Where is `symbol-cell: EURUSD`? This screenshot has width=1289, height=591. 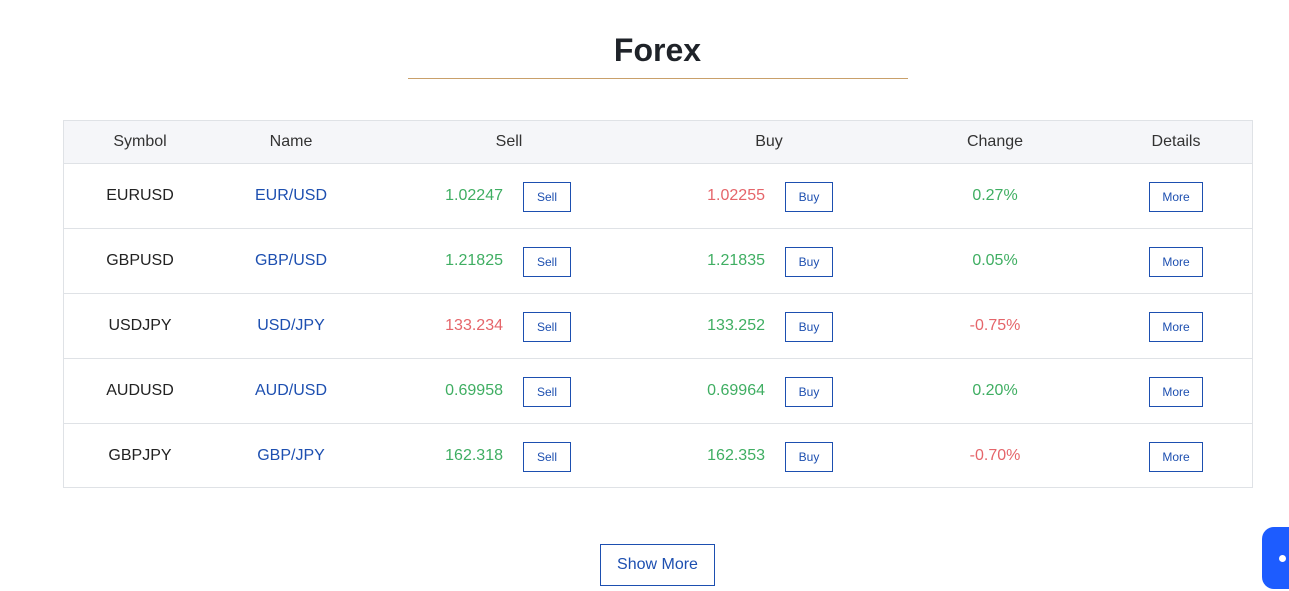 symbol-cell: EURUSD is located at coordinates (140, 195).